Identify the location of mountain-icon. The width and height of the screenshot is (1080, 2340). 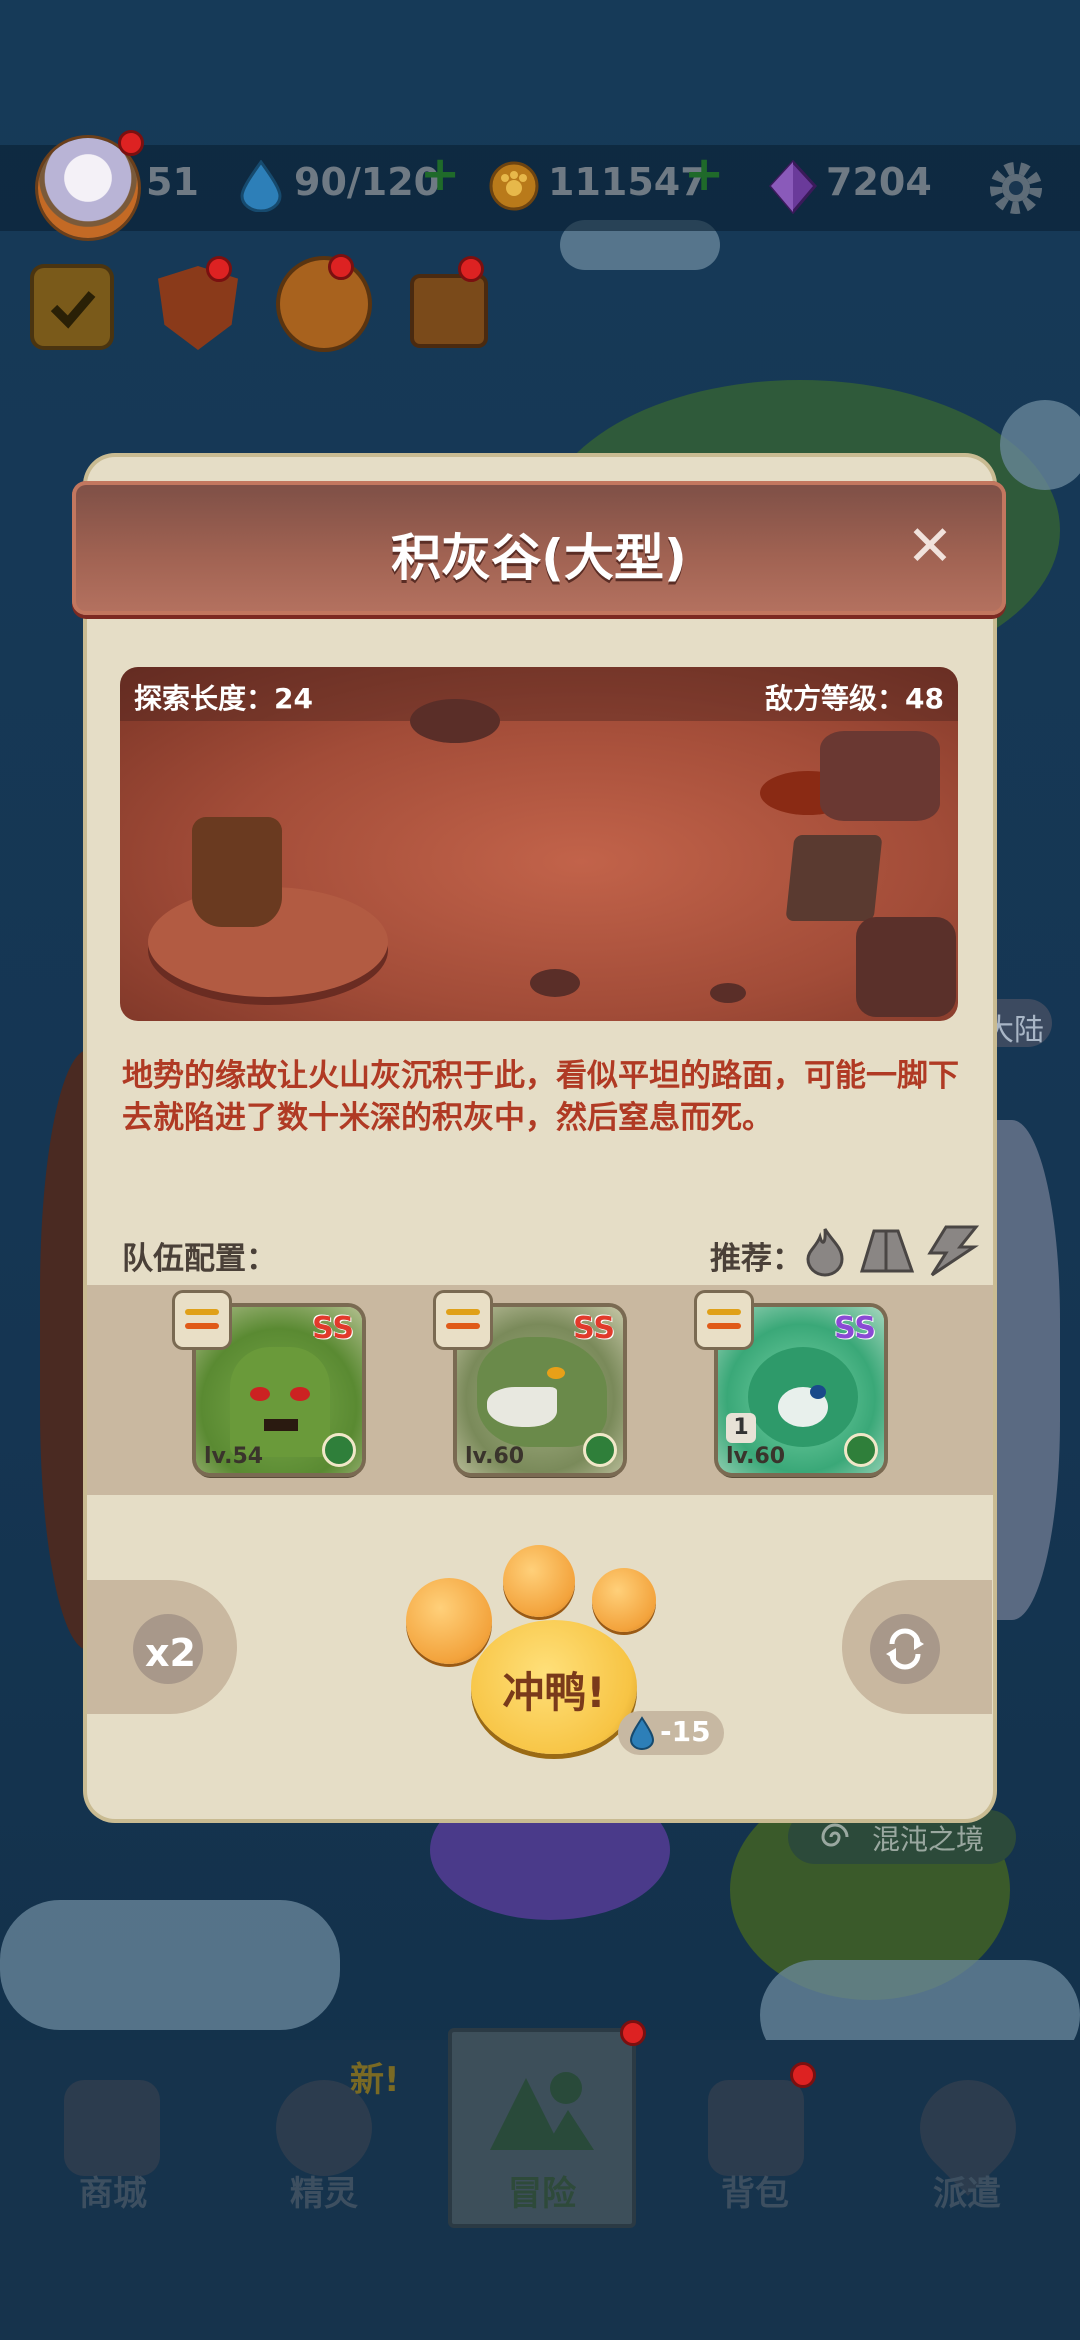
(542, 2111).